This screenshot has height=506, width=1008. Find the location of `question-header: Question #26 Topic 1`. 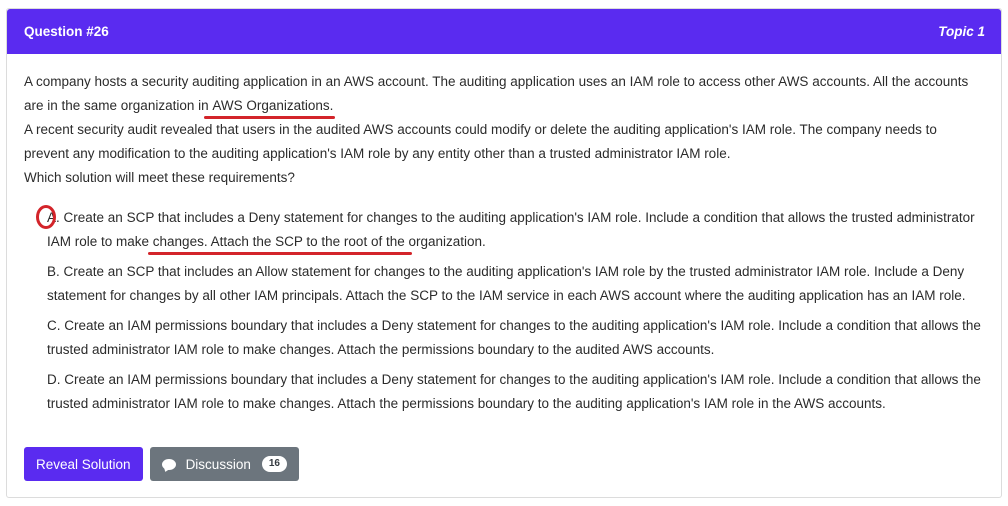

question-header: Question #26 Topic 1 is located at coordinates (504, 31).